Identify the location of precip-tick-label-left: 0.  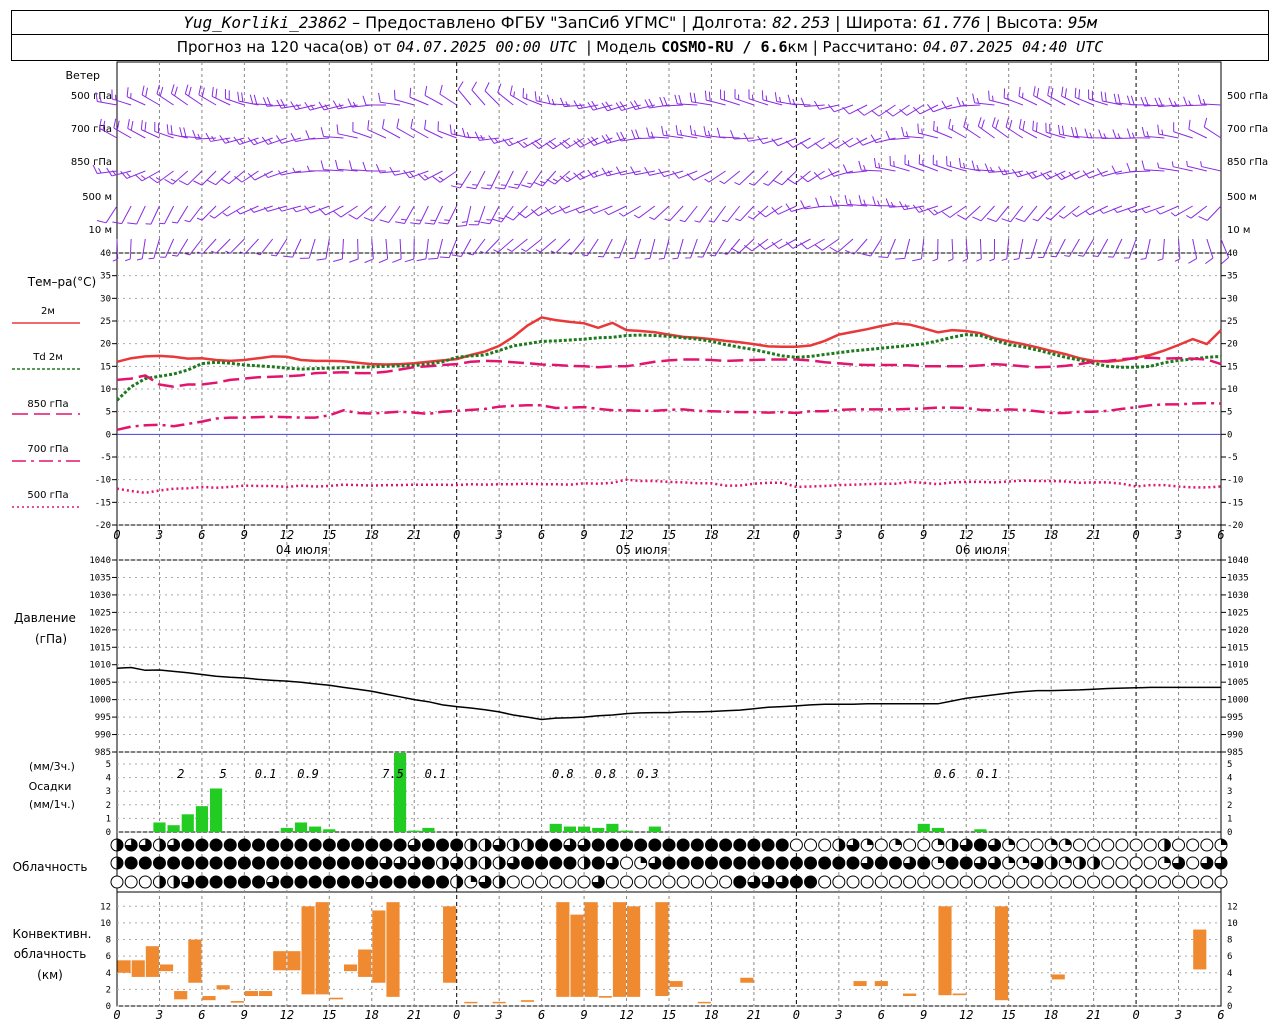
(108, 833).